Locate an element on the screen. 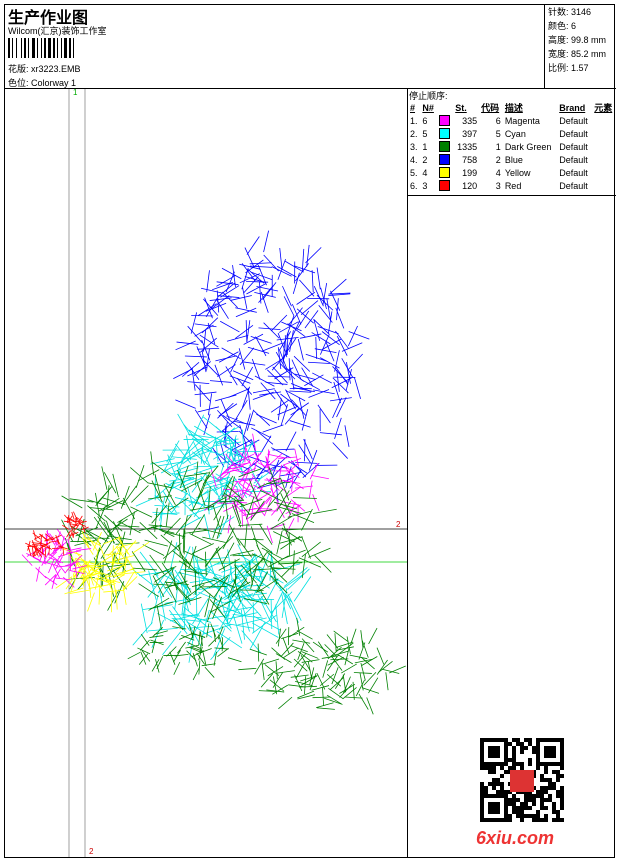 The width and height of the screenshot is (620, 860). design-scale: 比例: 1.57 is located at coordinates (568, 68).